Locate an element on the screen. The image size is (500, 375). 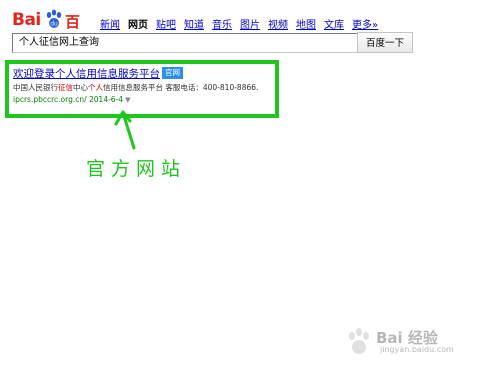
official-badge: 官网 is located at coordinates (172, 73).